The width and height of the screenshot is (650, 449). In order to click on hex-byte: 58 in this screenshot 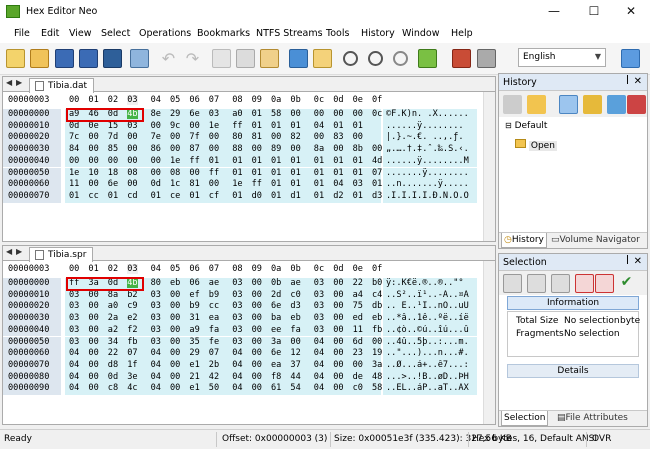, I will do `click(276, 114)`.